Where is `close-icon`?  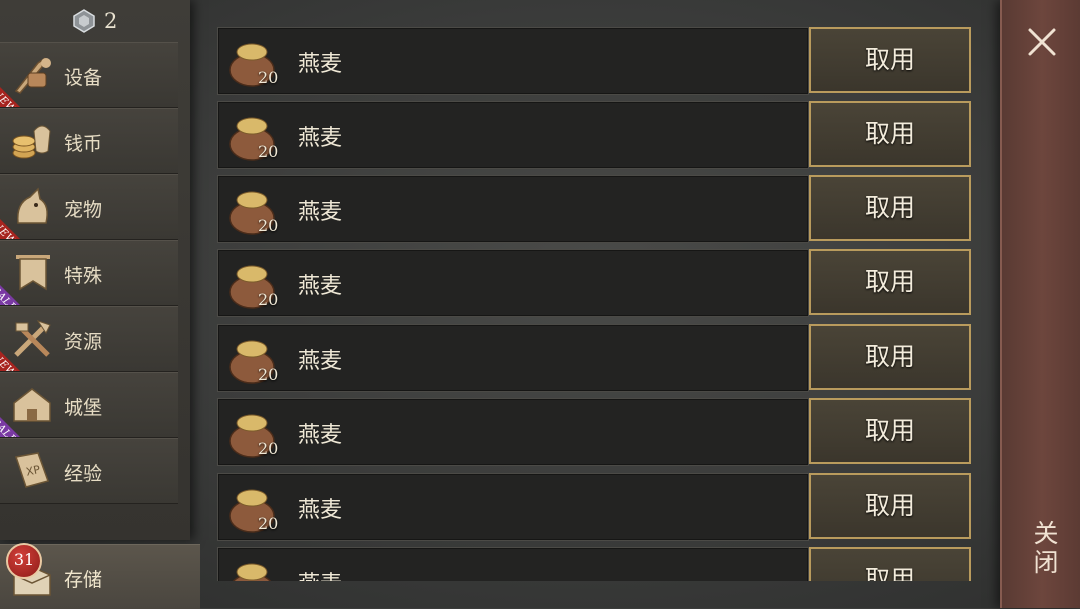
close-icon is located at coordinates (1042, 42).